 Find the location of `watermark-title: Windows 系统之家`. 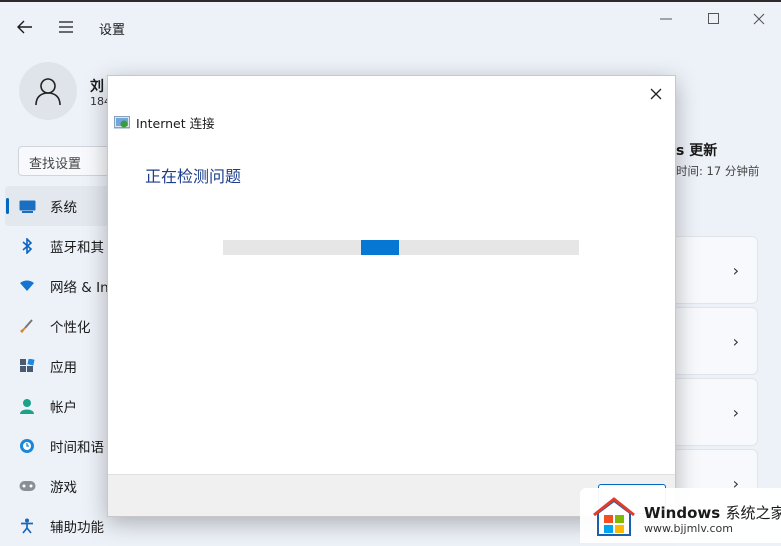

watermark-title: Windows 系统之家 is located at coordinates (712, 512).